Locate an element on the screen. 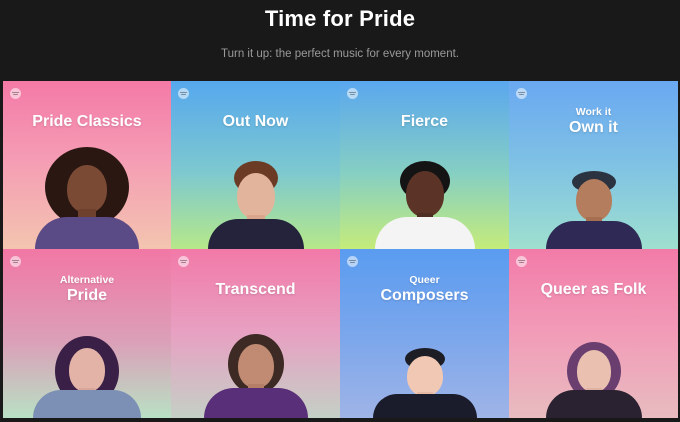  playlist-tile-fierce: Fierce is located at coordinates (424, 165).